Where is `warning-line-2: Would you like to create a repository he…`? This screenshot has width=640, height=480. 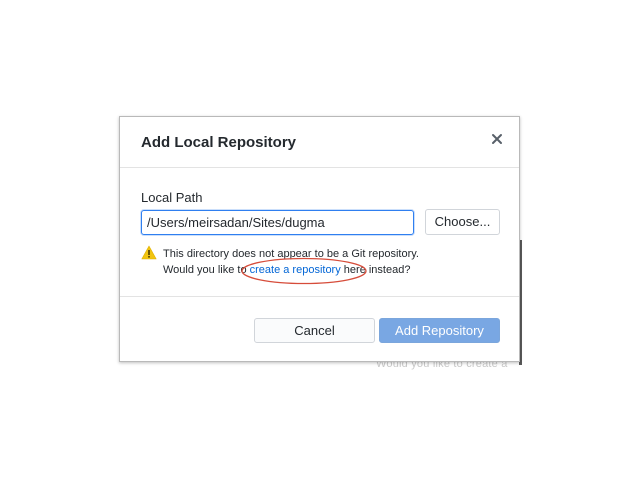
warning-line-2: Would you like to create a repository he… is located at coordinates (291, 270).